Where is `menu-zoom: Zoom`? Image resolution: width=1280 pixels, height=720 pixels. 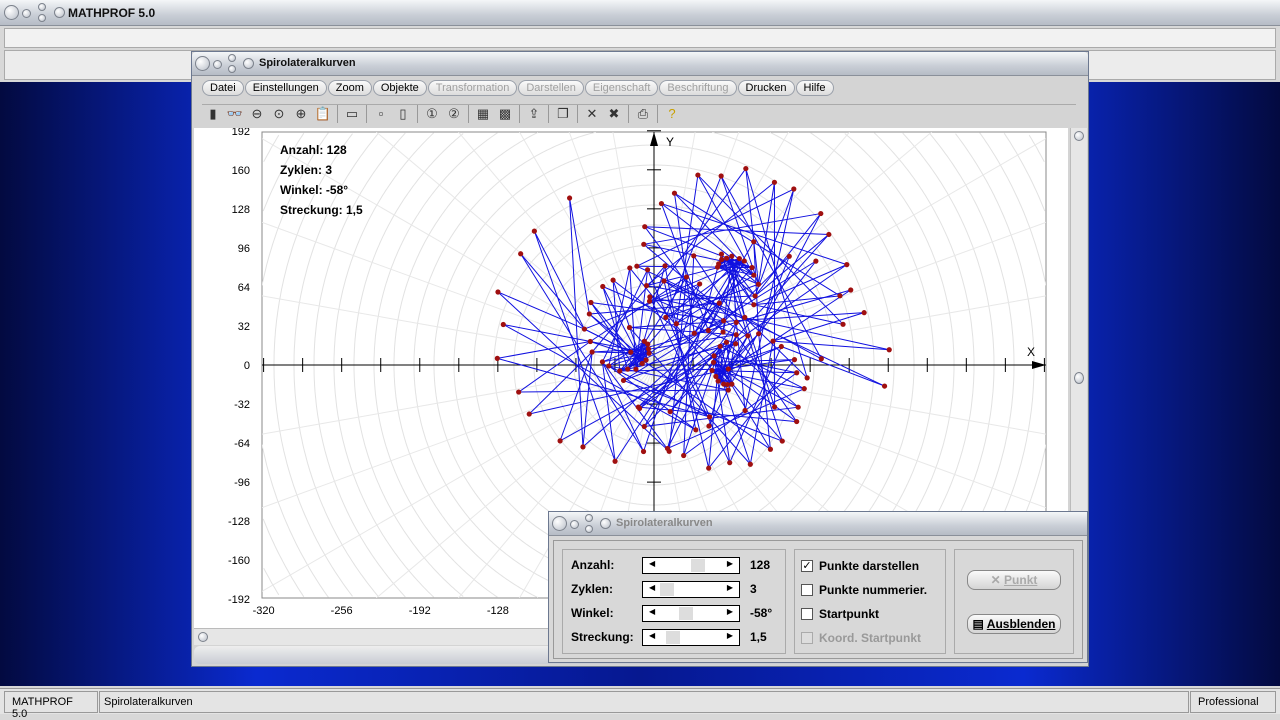 menu-zoom: Zoom is located at coordinates (349, 88).